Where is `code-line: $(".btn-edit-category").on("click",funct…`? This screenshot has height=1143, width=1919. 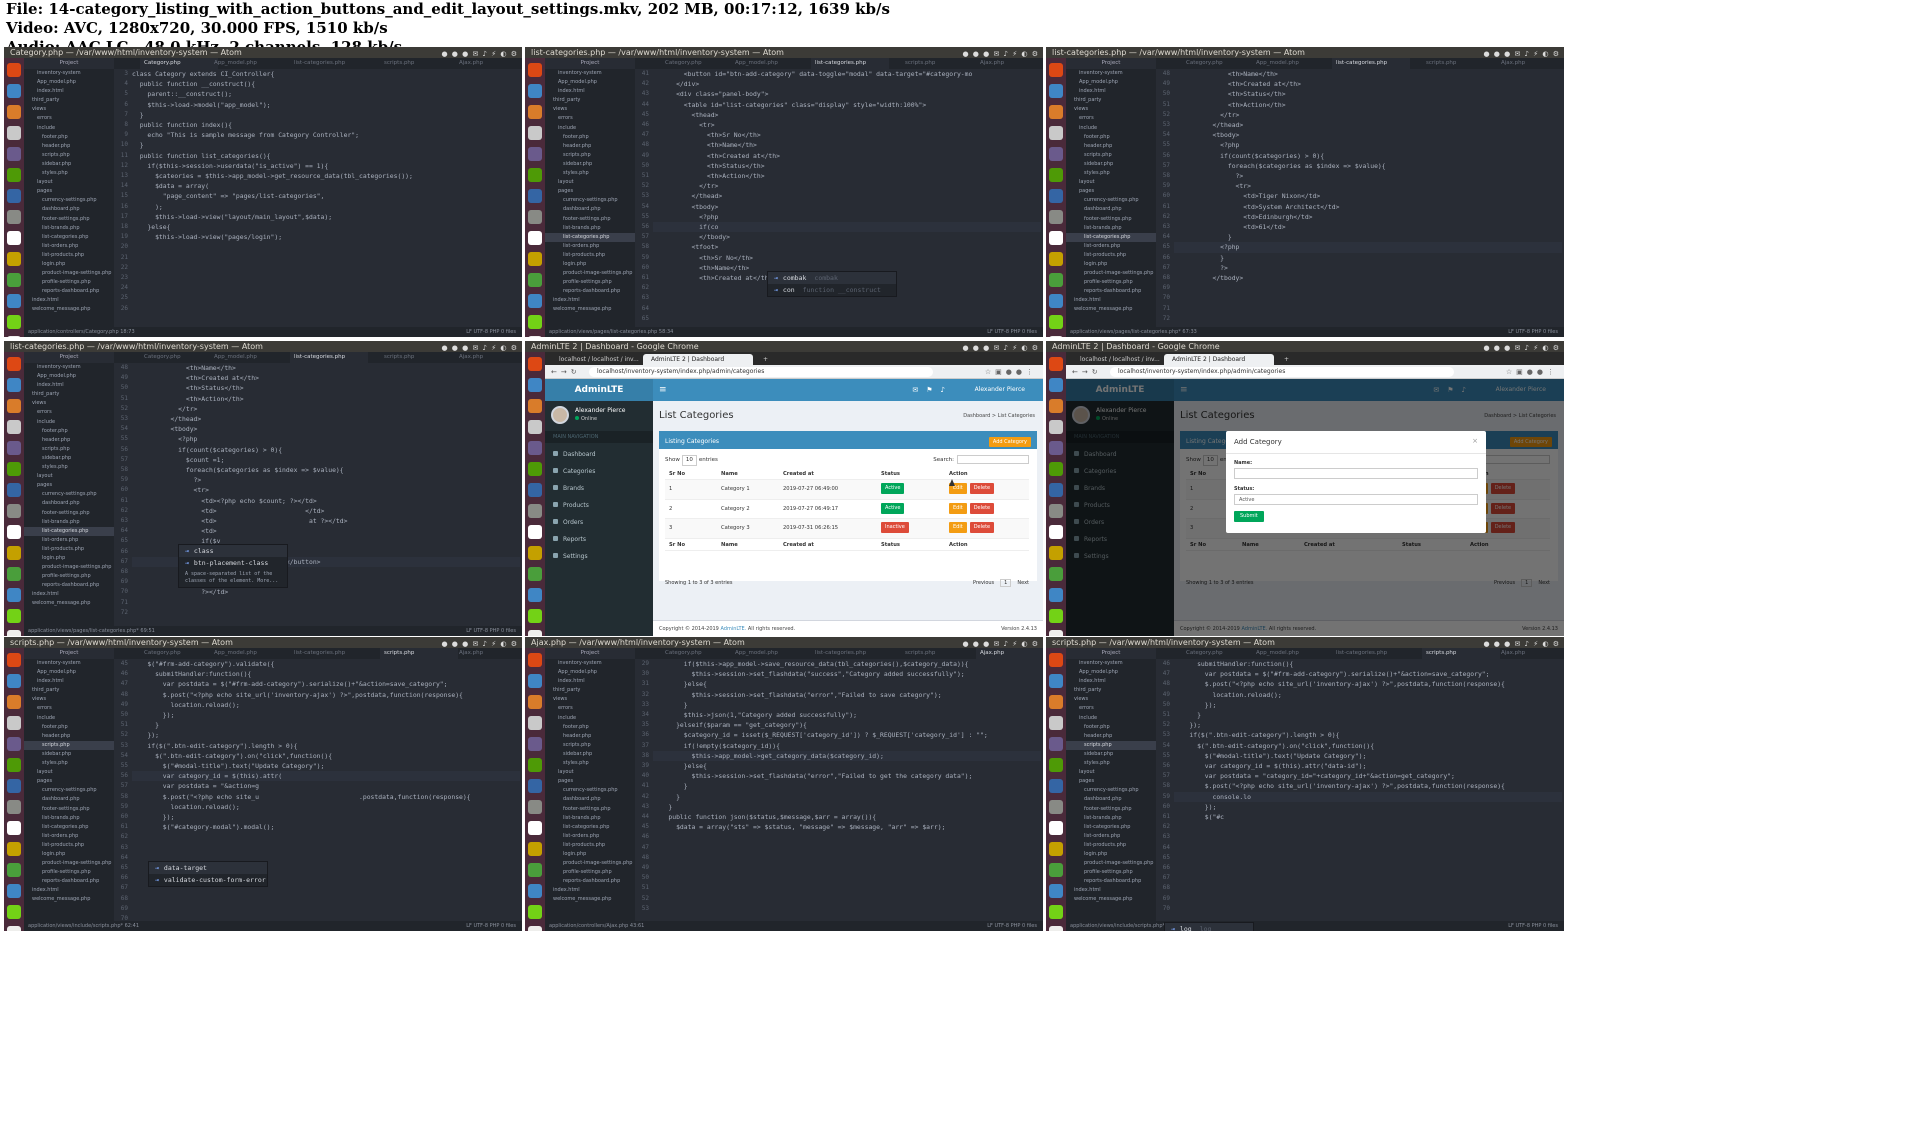 code-line: $(".btn-edit-category").on("click",funct… is located at coordinates (326, 756).